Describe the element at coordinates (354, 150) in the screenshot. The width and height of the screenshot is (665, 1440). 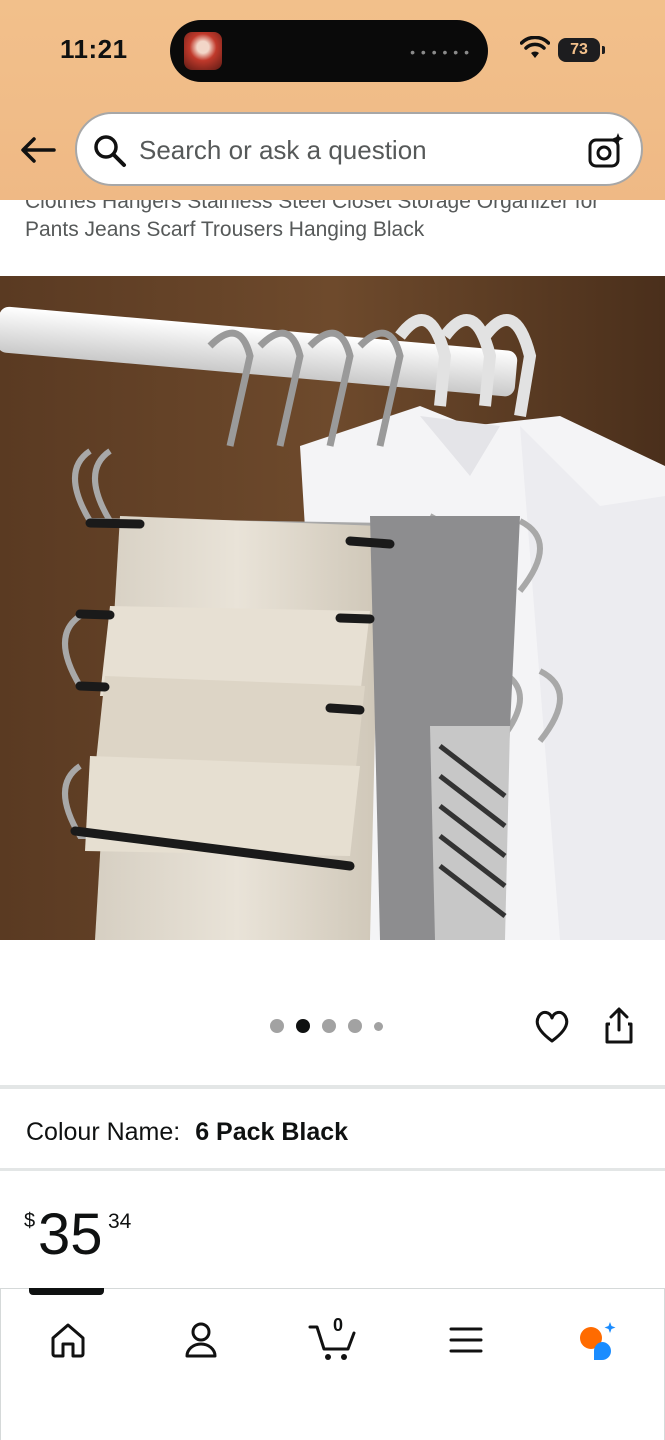
I see `search-input` at that location.